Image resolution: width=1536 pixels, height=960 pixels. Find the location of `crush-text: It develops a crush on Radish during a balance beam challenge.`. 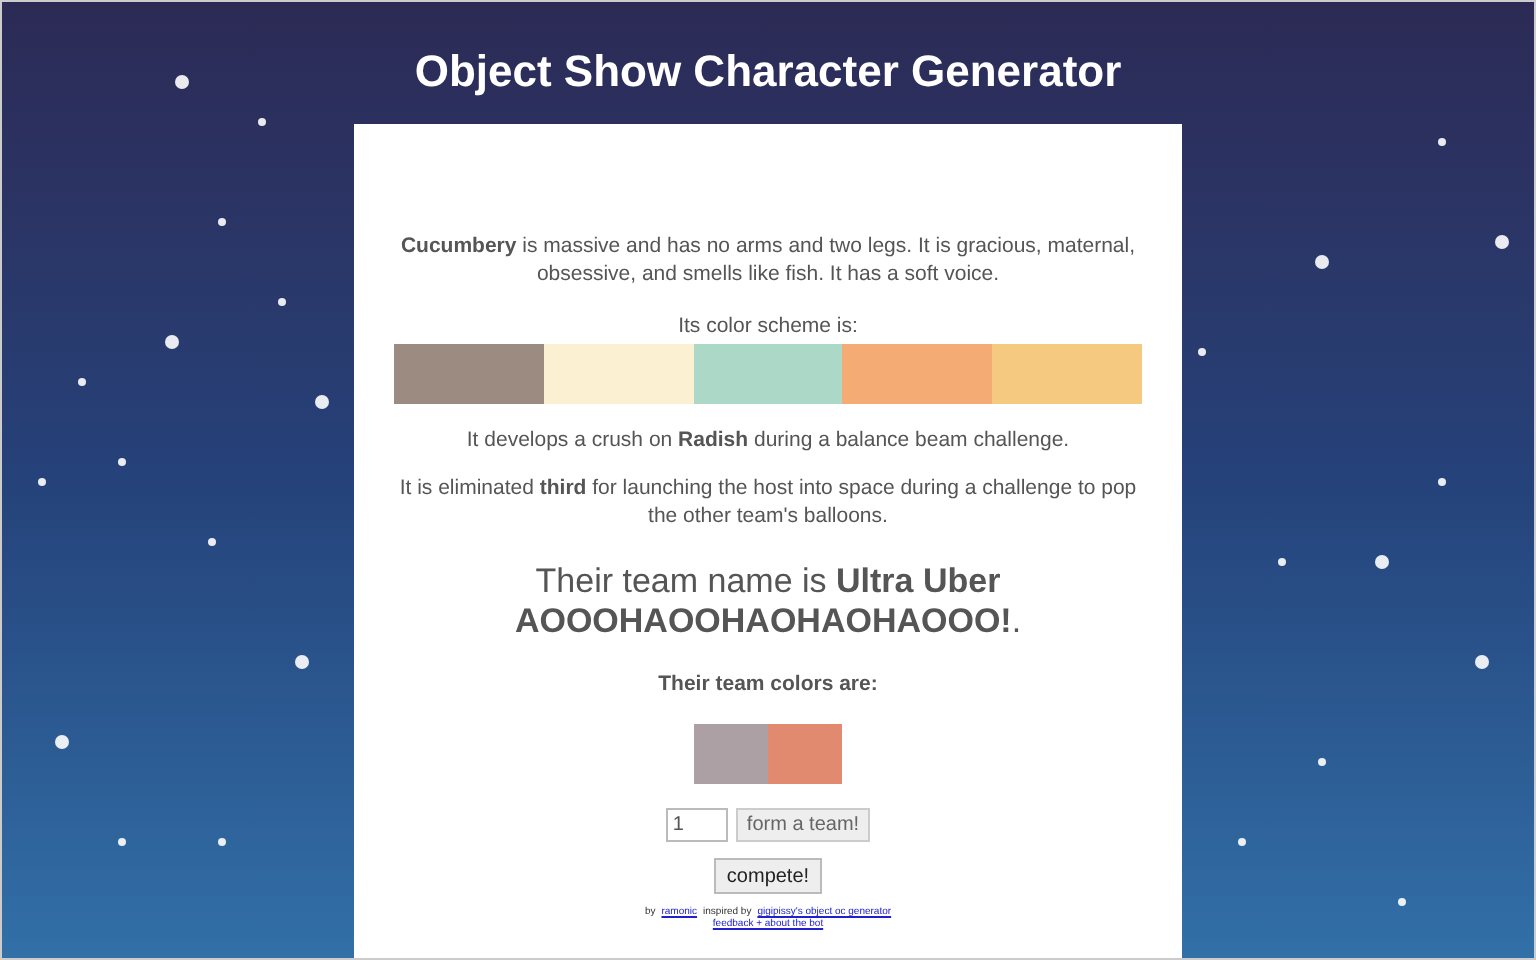

crush-text: It develops a crush on Radish during a balance beam challenge. is located at coordinates (768, 440).